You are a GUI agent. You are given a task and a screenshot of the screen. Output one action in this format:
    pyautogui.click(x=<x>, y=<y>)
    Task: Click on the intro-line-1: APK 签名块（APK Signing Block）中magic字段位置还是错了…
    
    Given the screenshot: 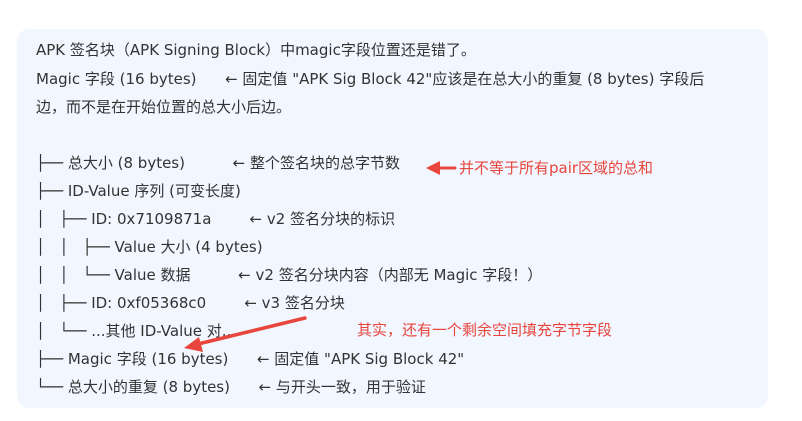 What is the action you would take?
    pyautogui.click(x=256, y=50)
    